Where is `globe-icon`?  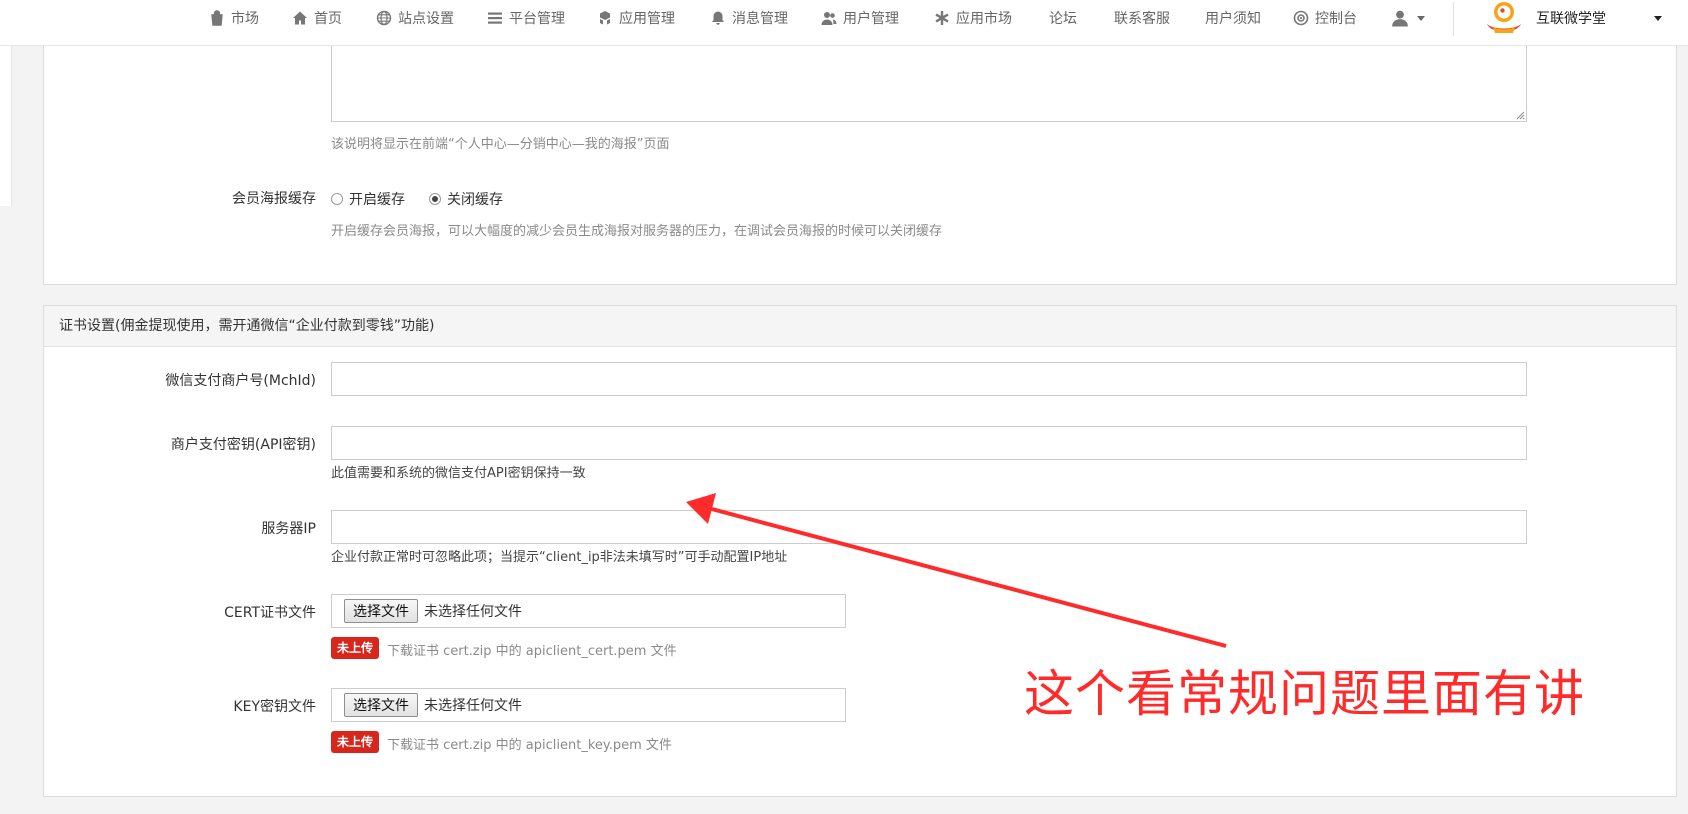
globe-icon is located at coordinates (384, 18).